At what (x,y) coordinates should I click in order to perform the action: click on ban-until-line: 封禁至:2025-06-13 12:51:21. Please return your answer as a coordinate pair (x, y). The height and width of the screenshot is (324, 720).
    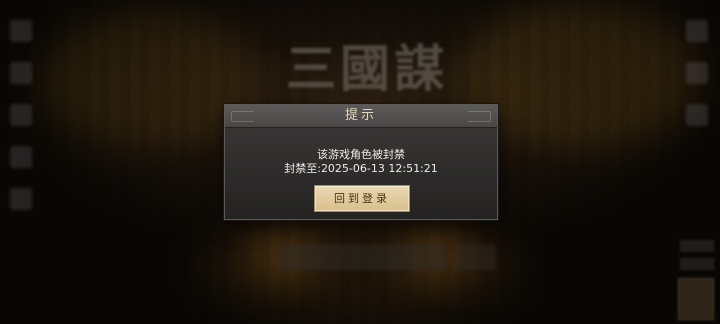
    Looking at the image, I should click on (361, 169).